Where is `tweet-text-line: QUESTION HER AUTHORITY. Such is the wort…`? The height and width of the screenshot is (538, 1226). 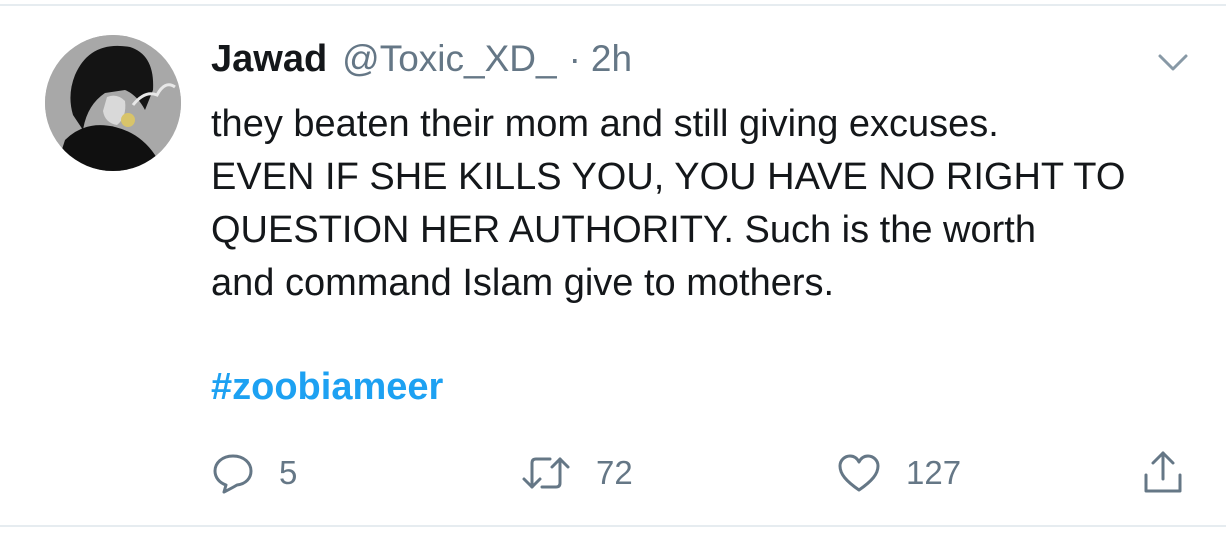 tweet-text-line: QUESTION HER AUTHORITY. Such is the wort… is located at coordinates (623, 230).